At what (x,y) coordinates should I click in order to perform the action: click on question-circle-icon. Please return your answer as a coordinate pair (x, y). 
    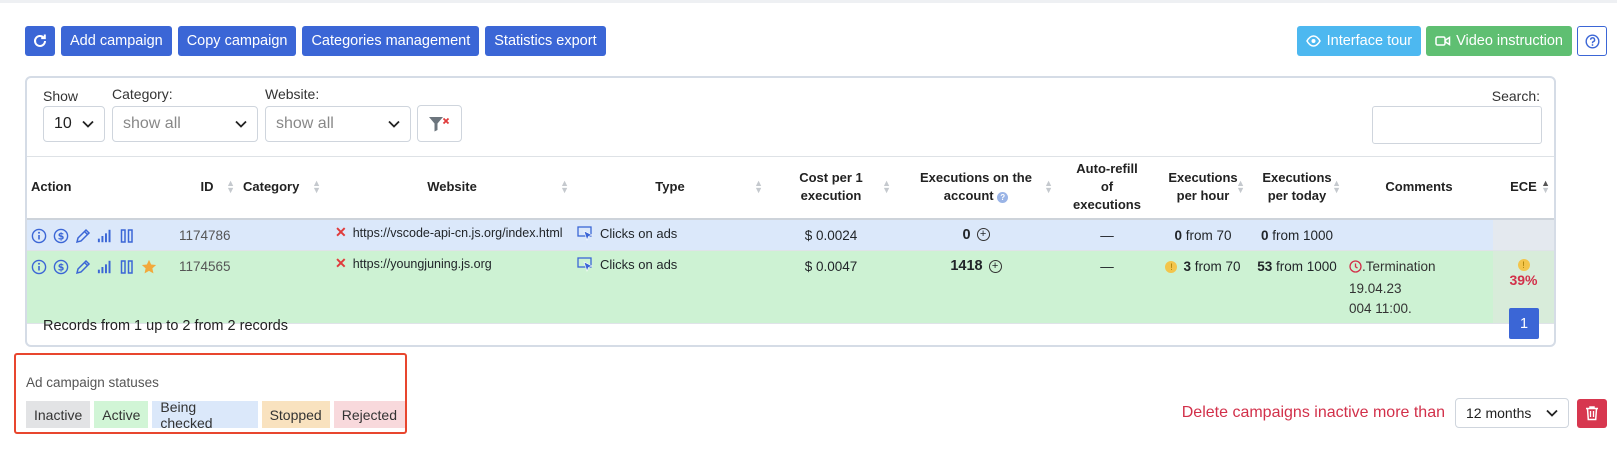
    Looking at the image, I should click on (1592, 41).